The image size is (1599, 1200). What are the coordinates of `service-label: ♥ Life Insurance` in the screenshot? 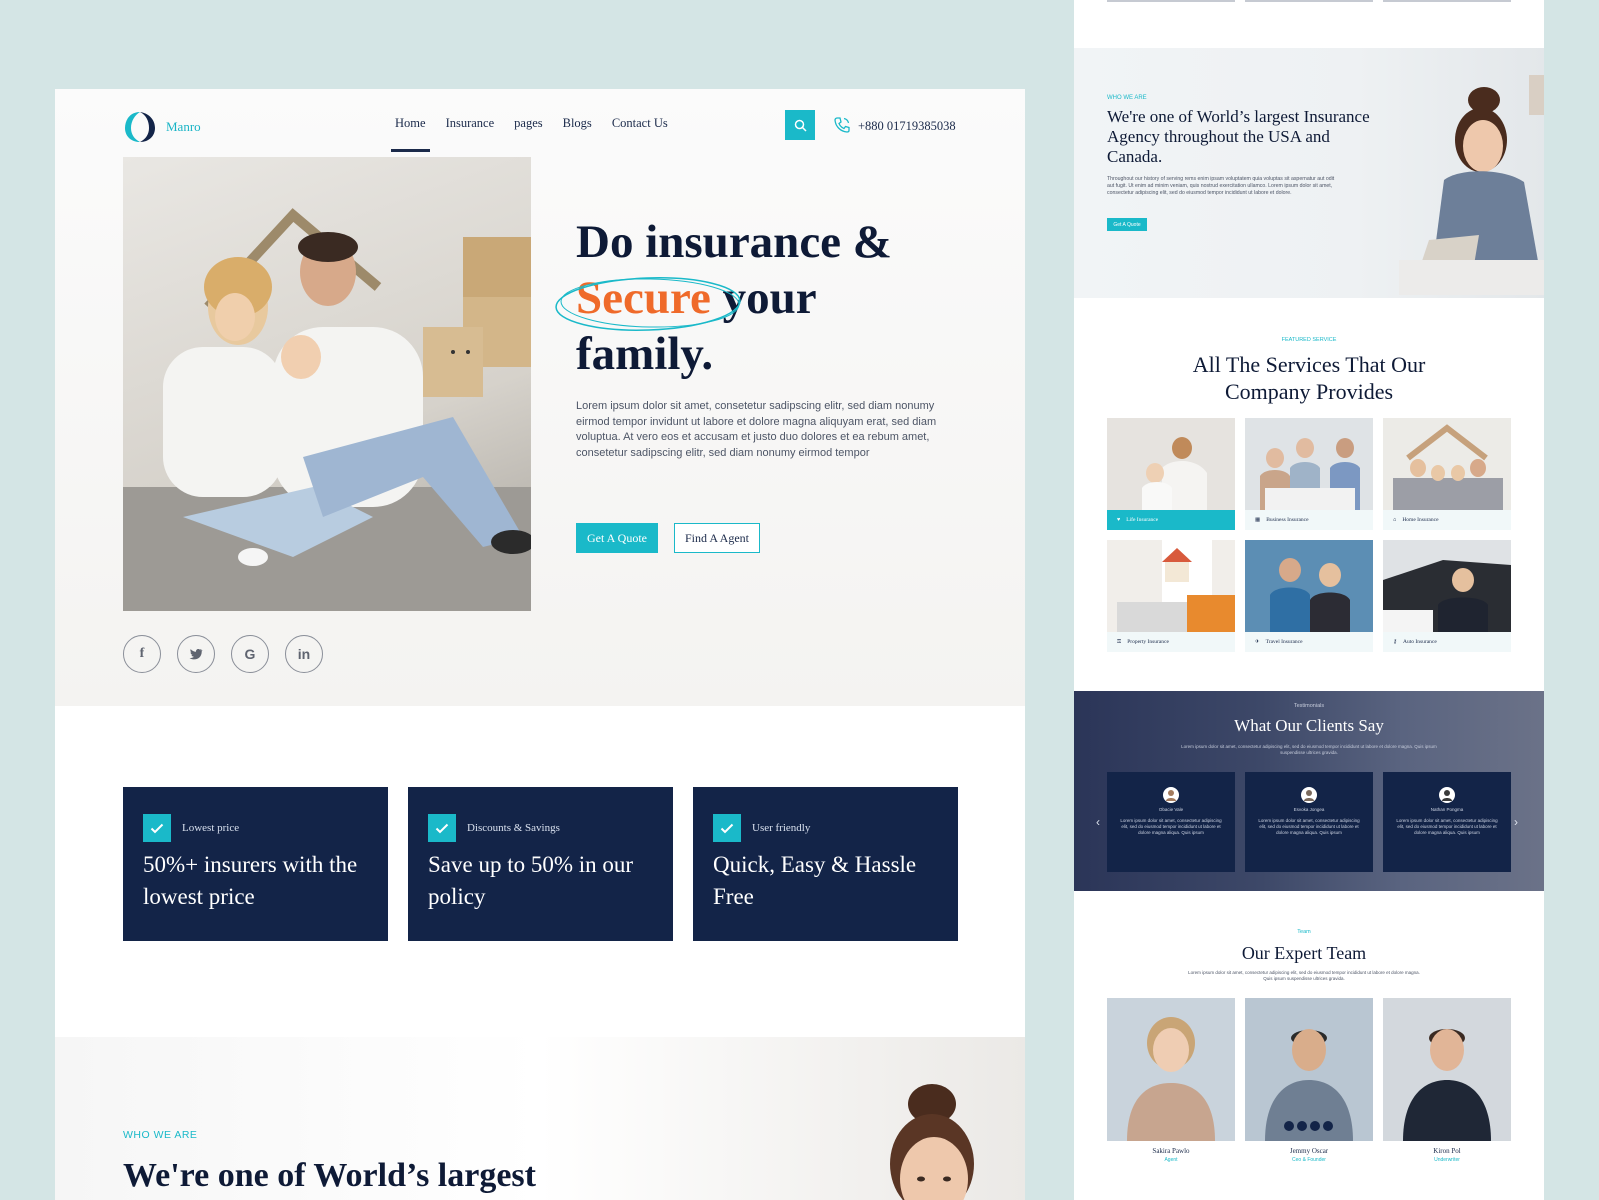 It's located at (1171, 520).